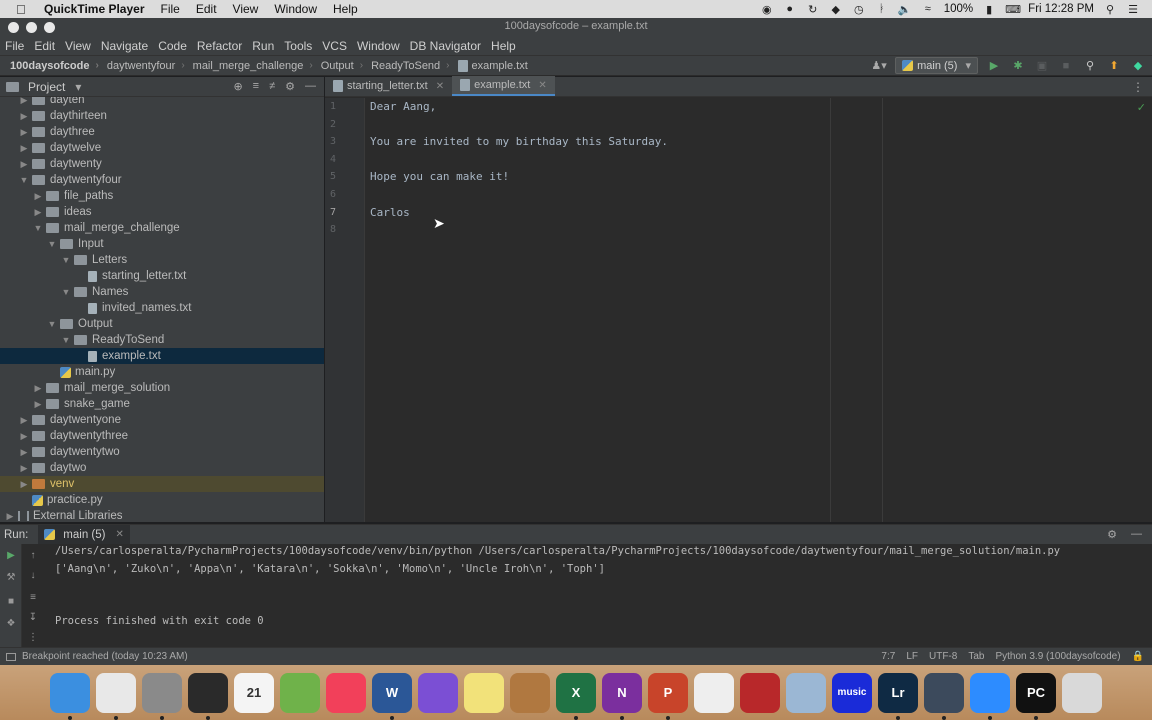  What do you see at coordinates (936, 65) in the screenshot?
I see `run-configuration-select: main (5) ▾` at bounding box center [936, 65].